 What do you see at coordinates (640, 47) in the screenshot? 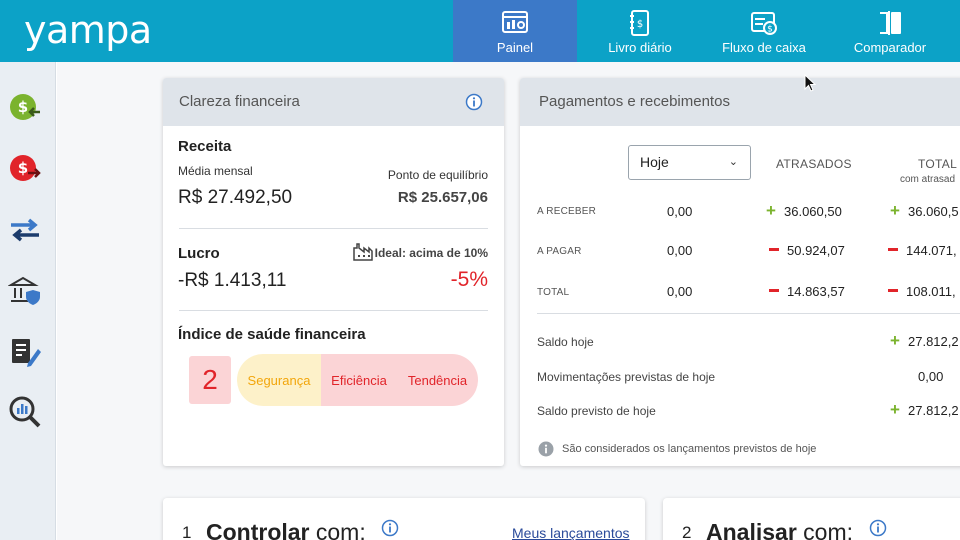
I see `nav-livro-label: Livro diário` at bounding box center [640, 47].